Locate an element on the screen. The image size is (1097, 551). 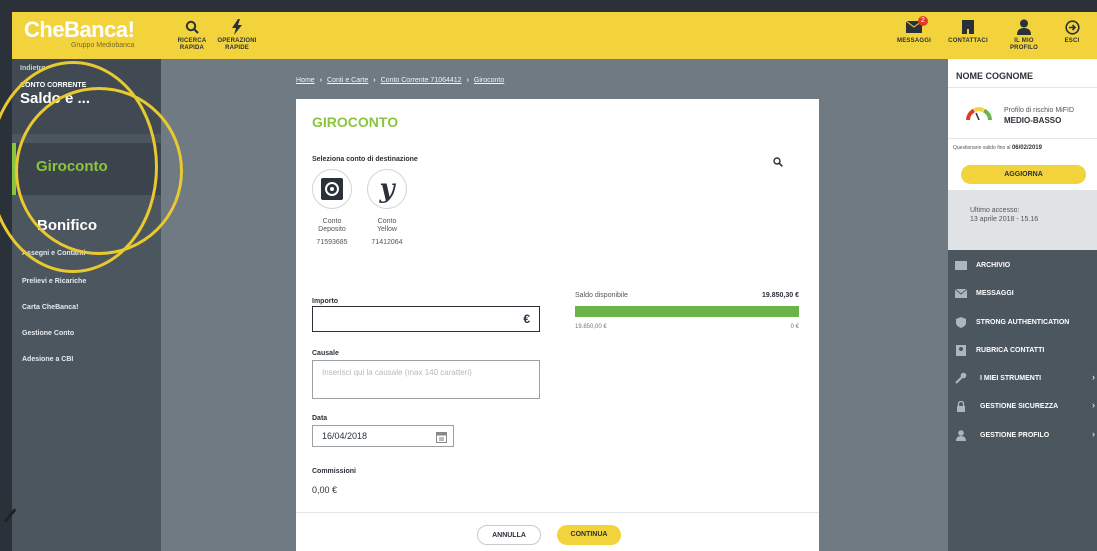
quick-operations-label: OPERAZIONI is located at coordinates (237, 41).